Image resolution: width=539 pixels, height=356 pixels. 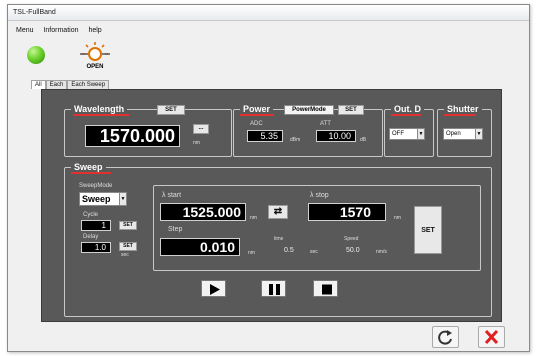 I want to click on start-display: 1525.000, so click(x=203, y=212).